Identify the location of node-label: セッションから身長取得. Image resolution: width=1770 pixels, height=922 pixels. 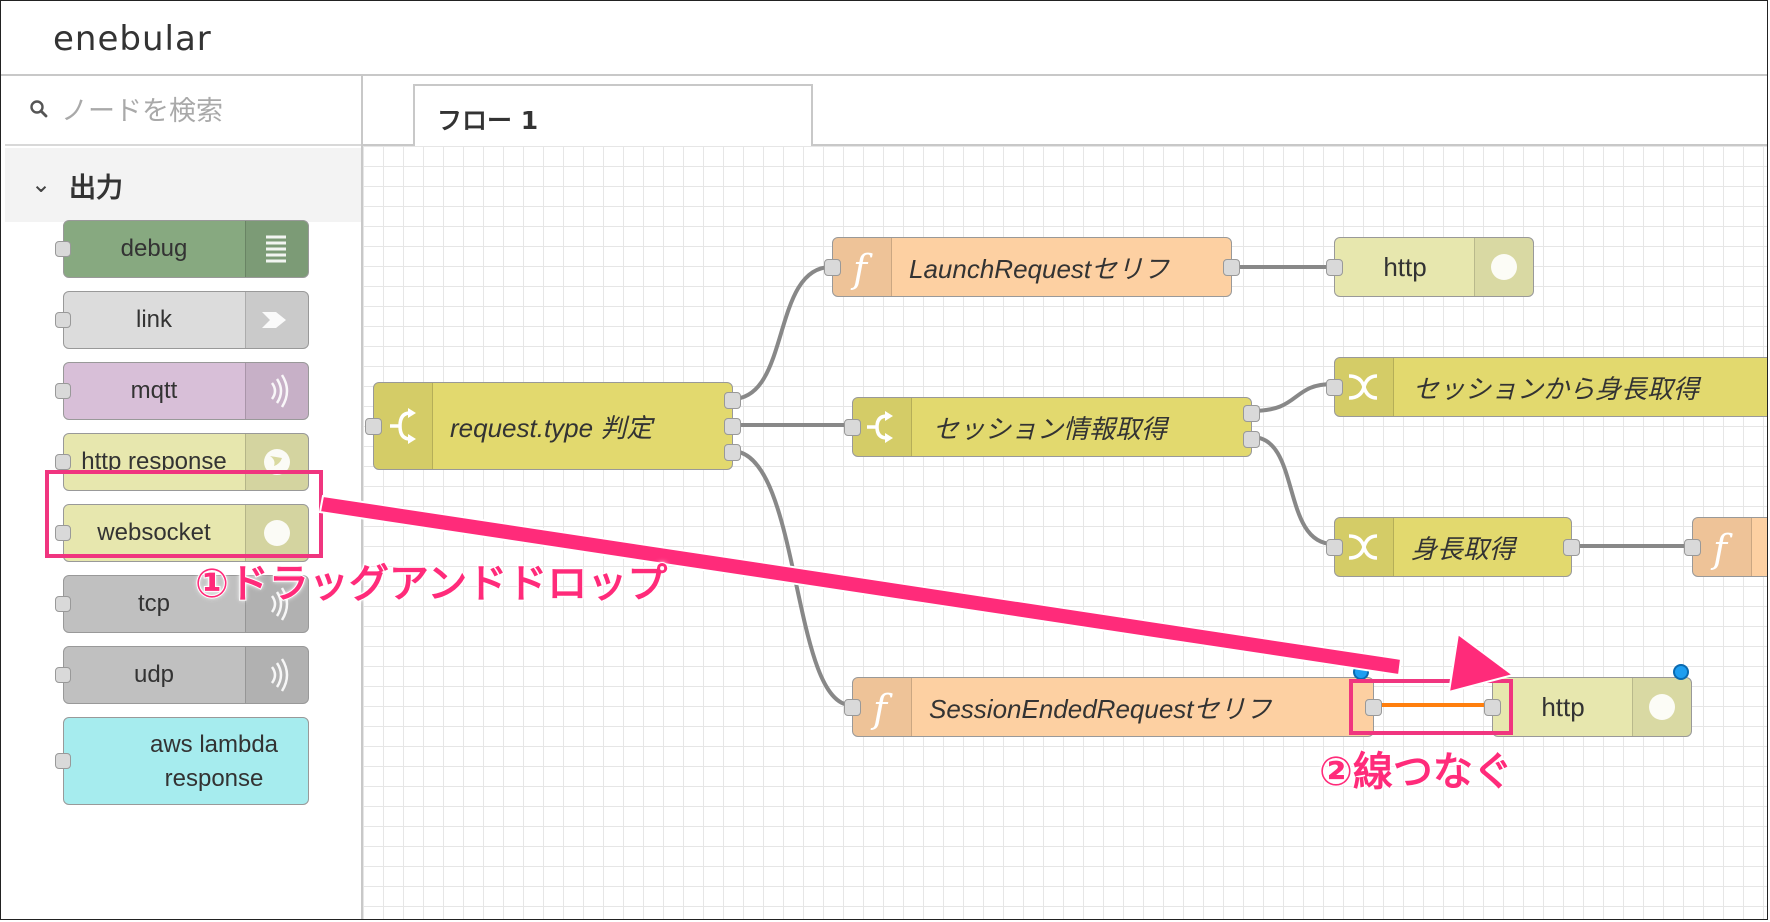
(1556, 388).